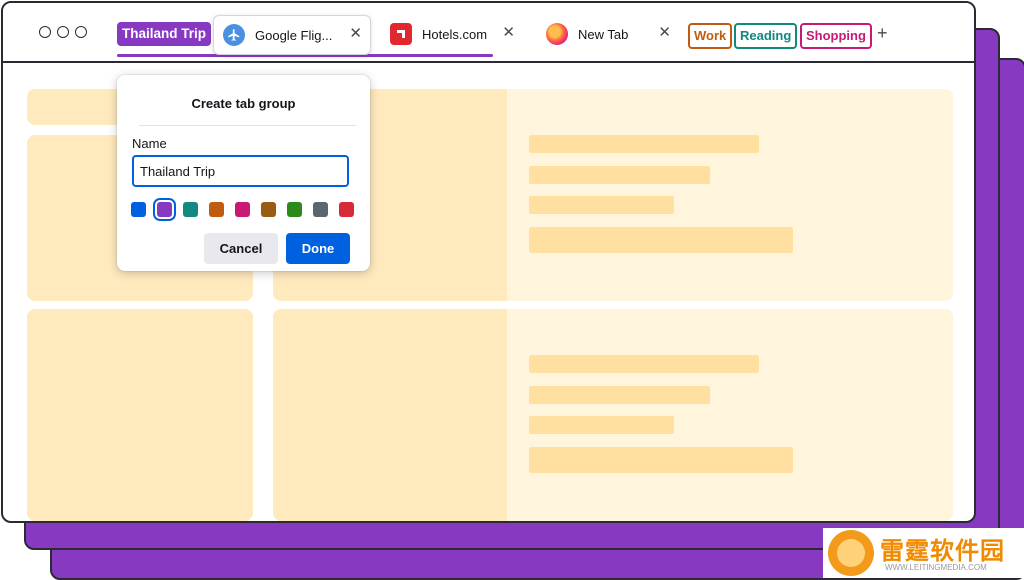  What do you see at coordinates (936, 567) in the screenshot?
I see `watermark-url: WWW.LEITINGMEDIA.COM` at bounding box center [936, 567].